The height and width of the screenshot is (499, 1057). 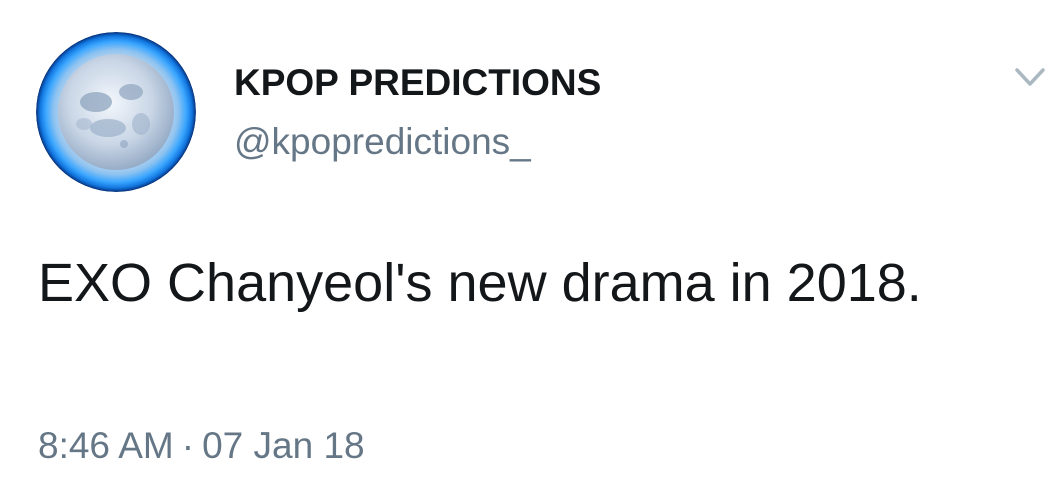 I want to click on tweet-date: 07 Jan 18, so click(x=283, y=445).